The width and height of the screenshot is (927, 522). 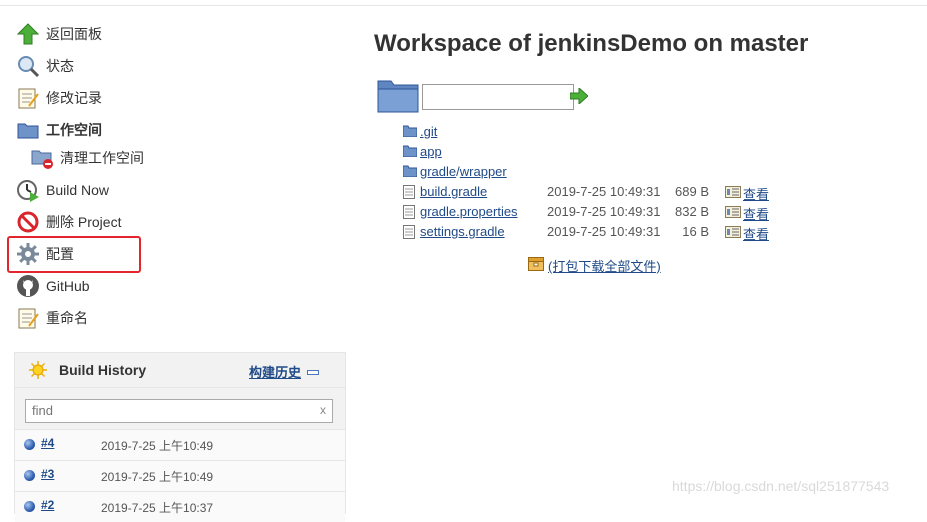 I want to click on sidebar-item-back-to-dashboard: 返回面板, so click(x=59, y=34).